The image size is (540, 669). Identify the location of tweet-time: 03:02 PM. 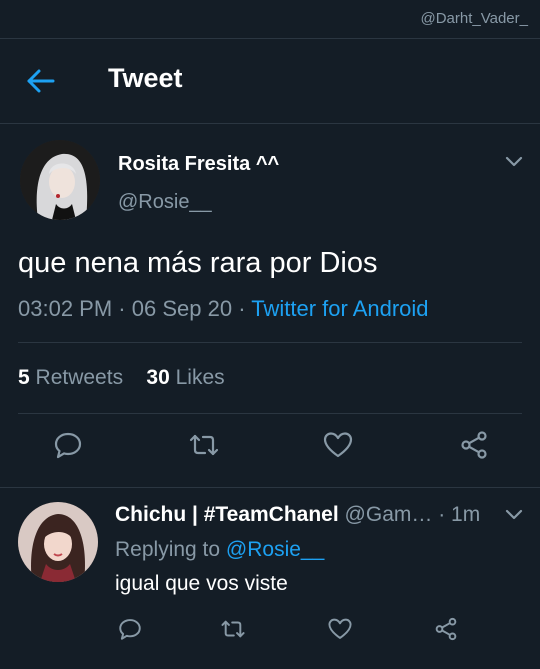
(65, 308).